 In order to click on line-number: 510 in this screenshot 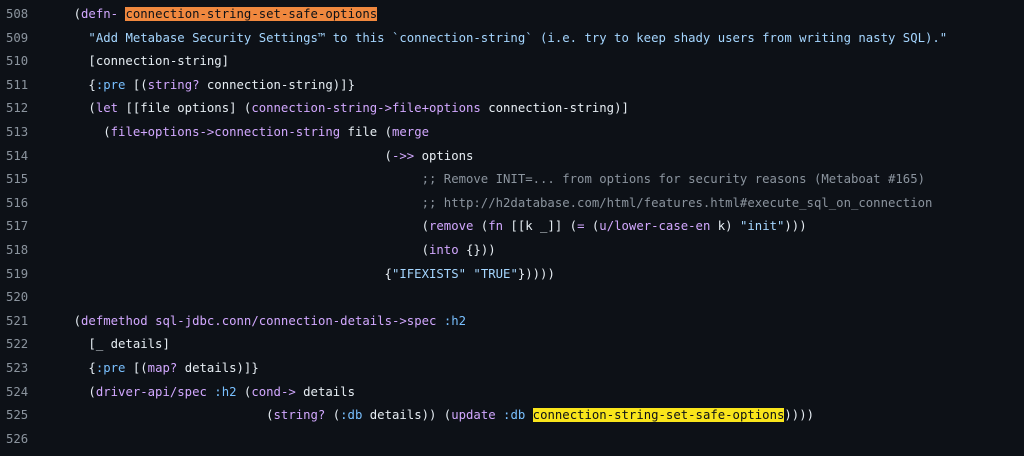, I will do `click(22, 62)`.